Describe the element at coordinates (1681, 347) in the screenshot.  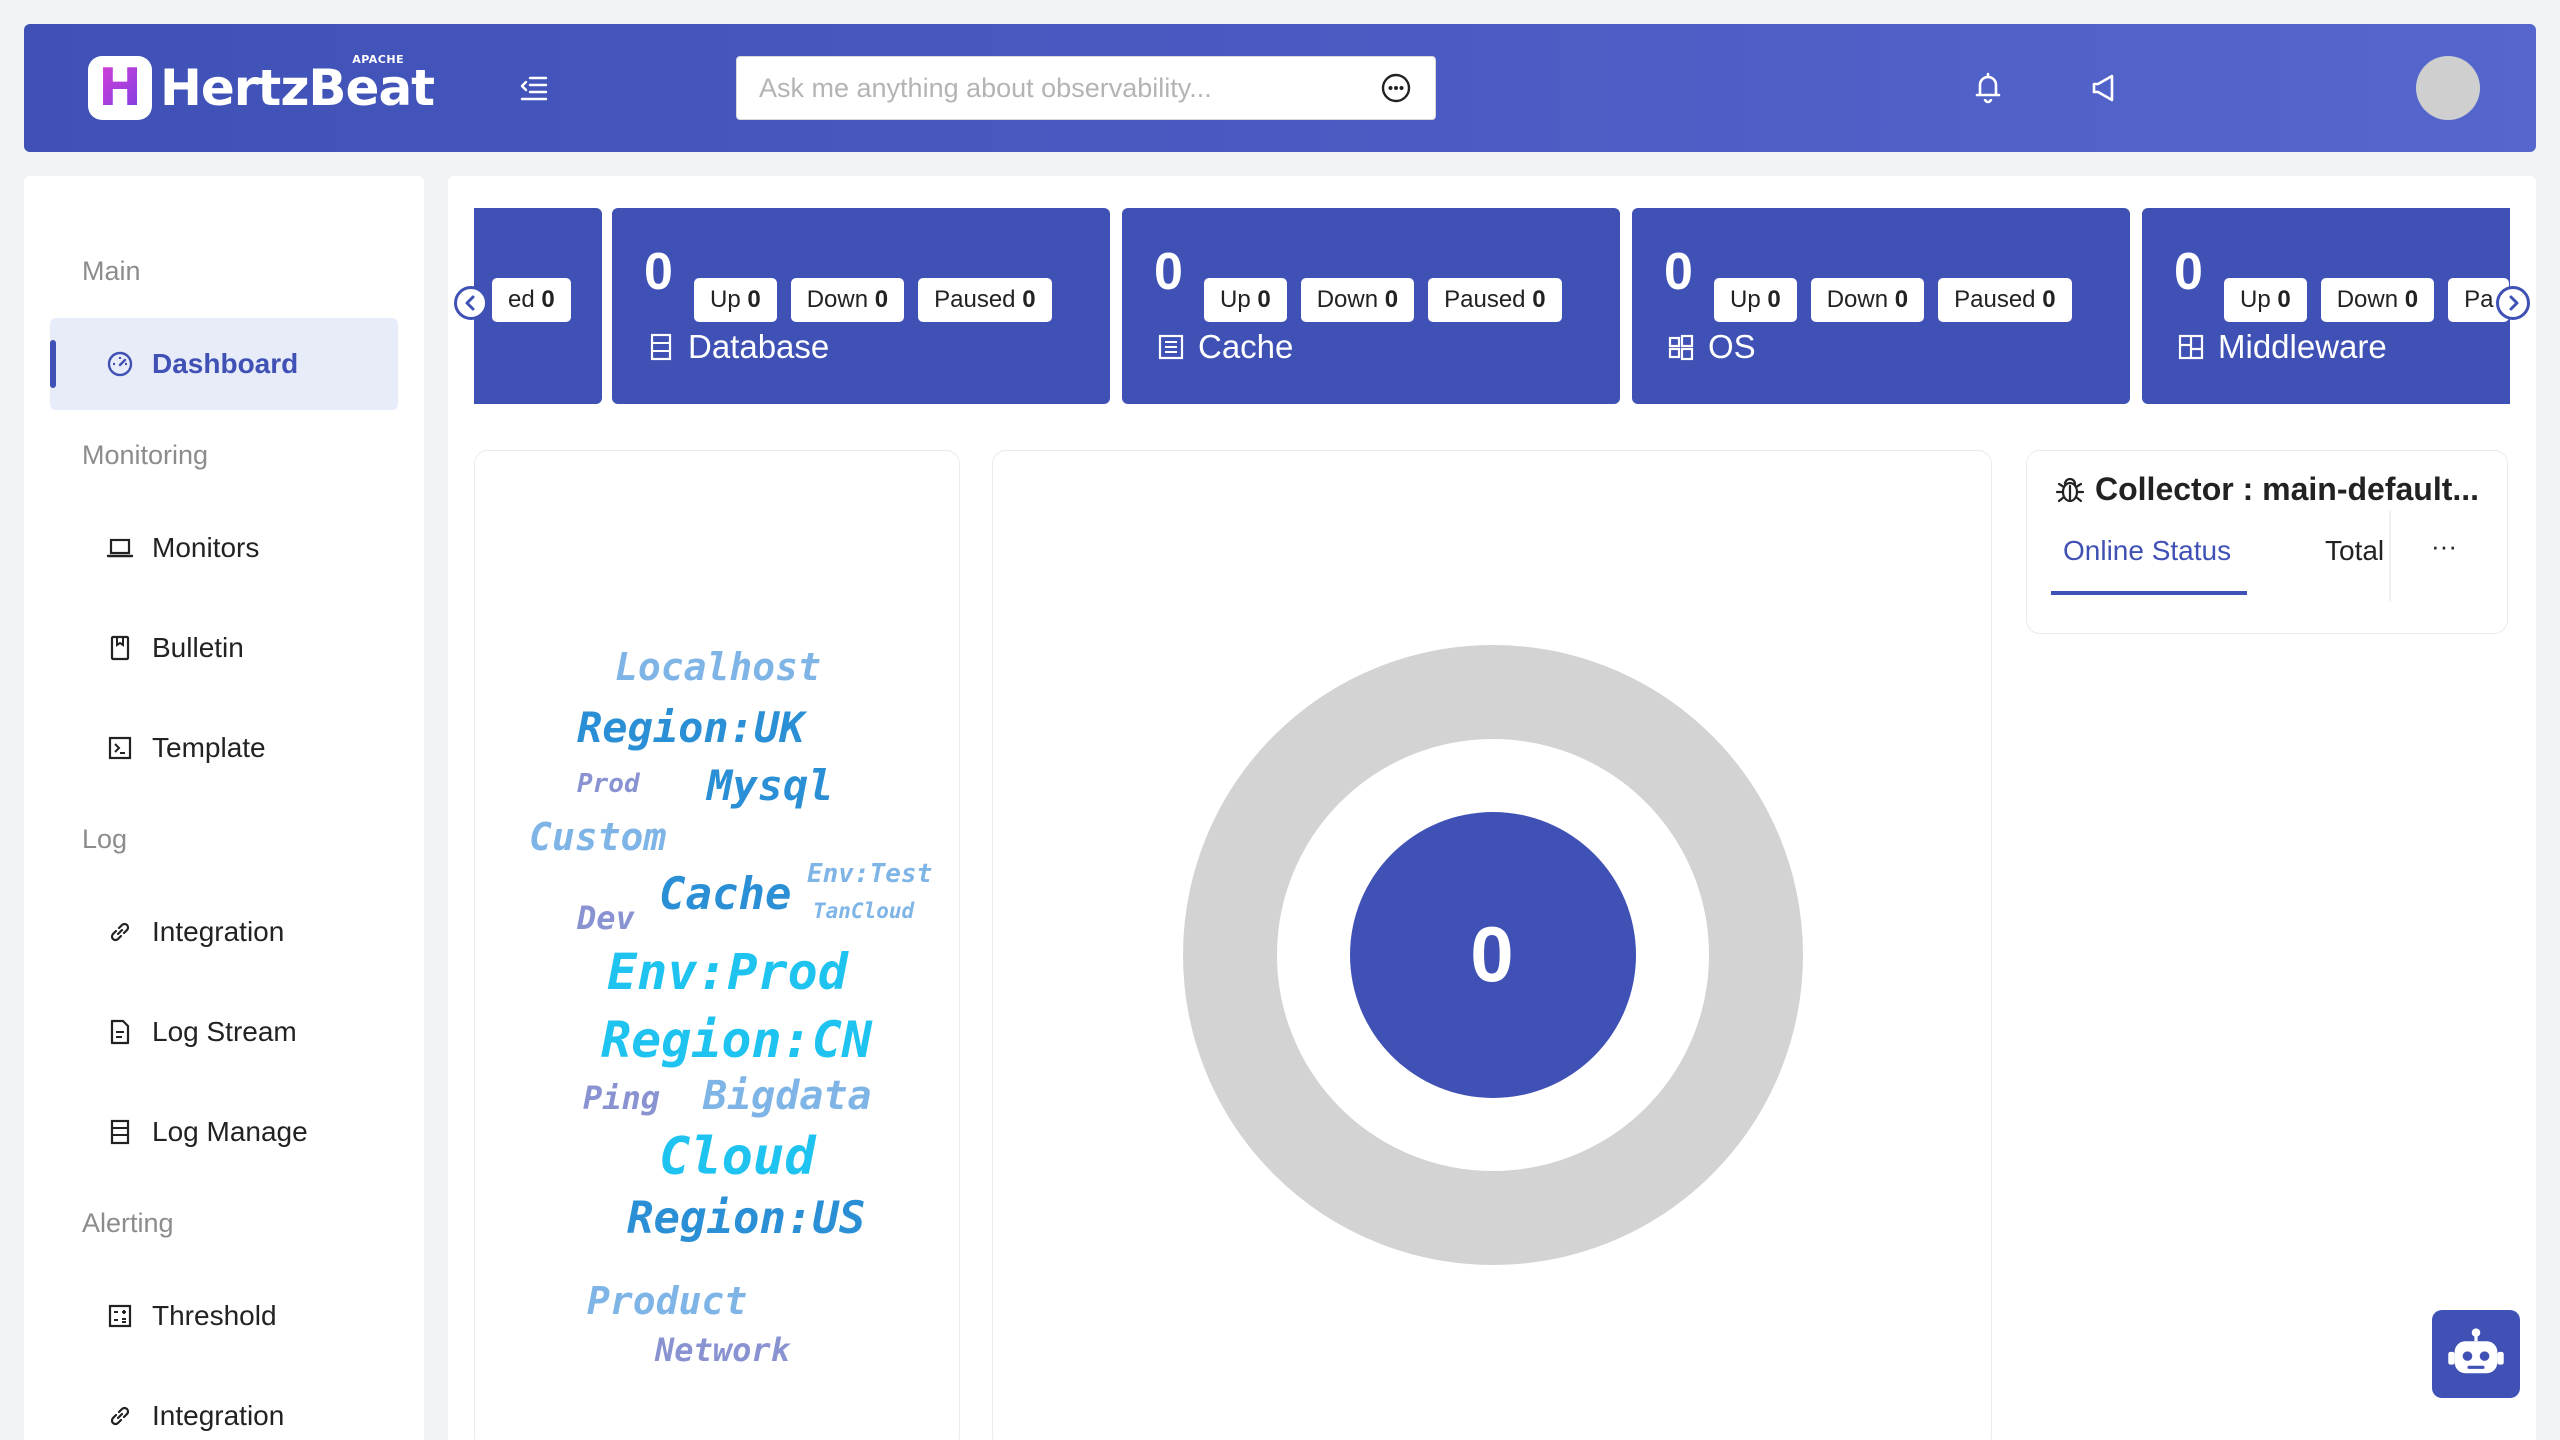
I see `windows-icon` at that location.